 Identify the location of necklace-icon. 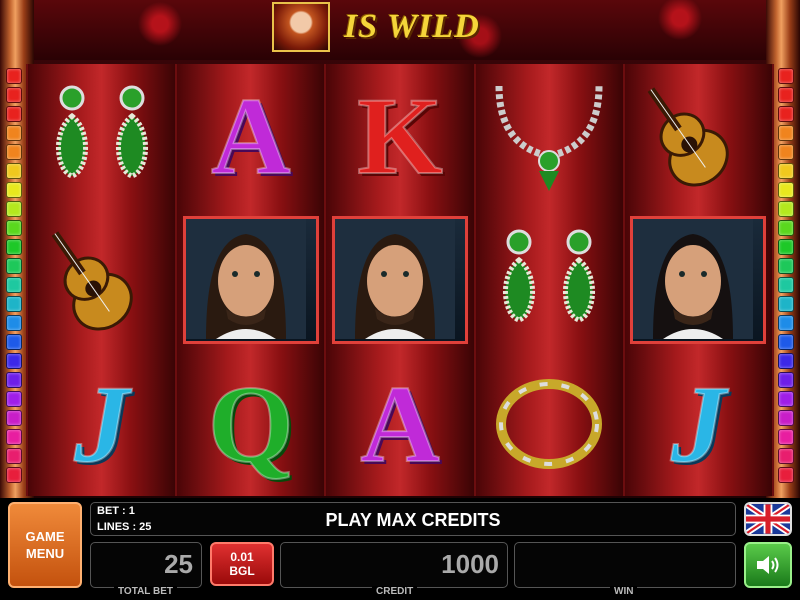
(549, 138).